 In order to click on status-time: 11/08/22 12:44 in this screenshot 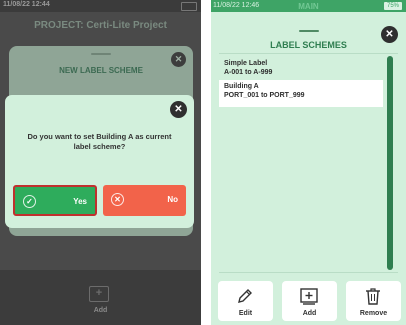, I will do `click(26, 4)`.